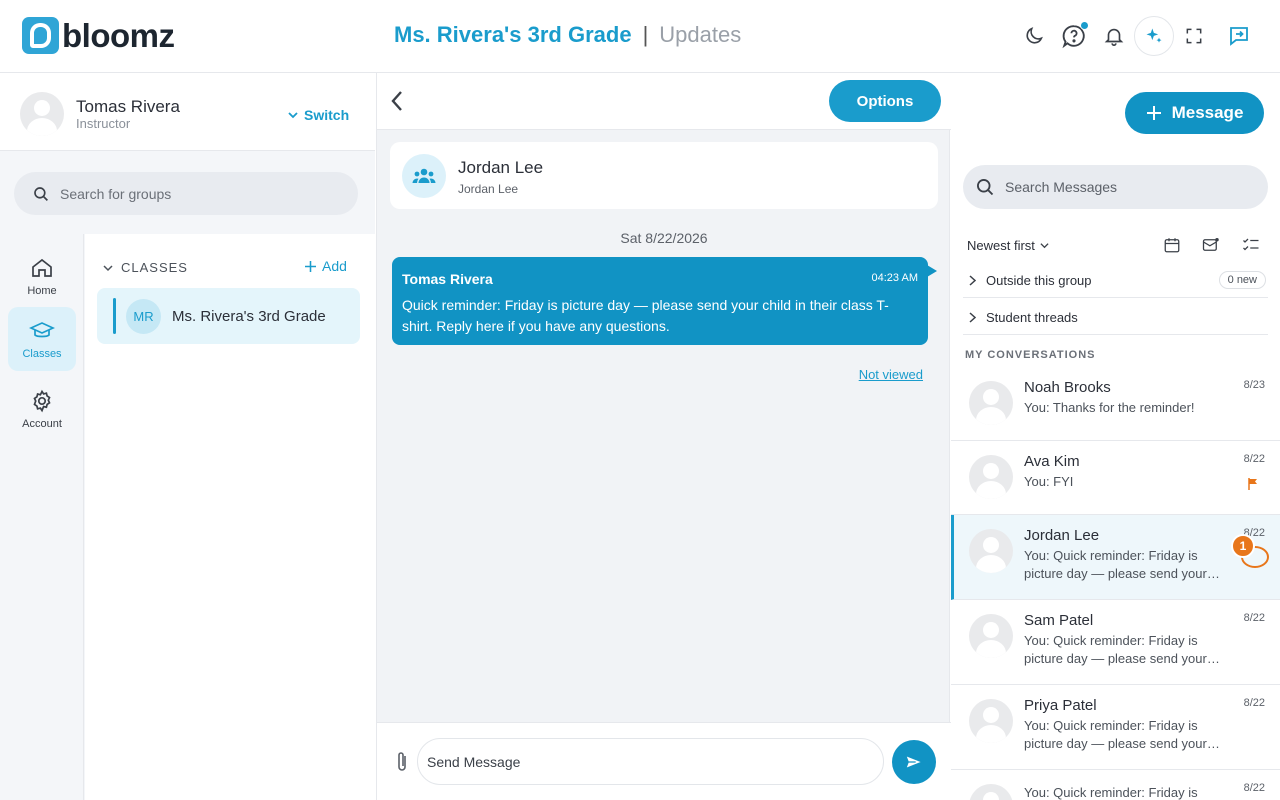  I want to click on nav-classes: Classes, so click(42, 339).